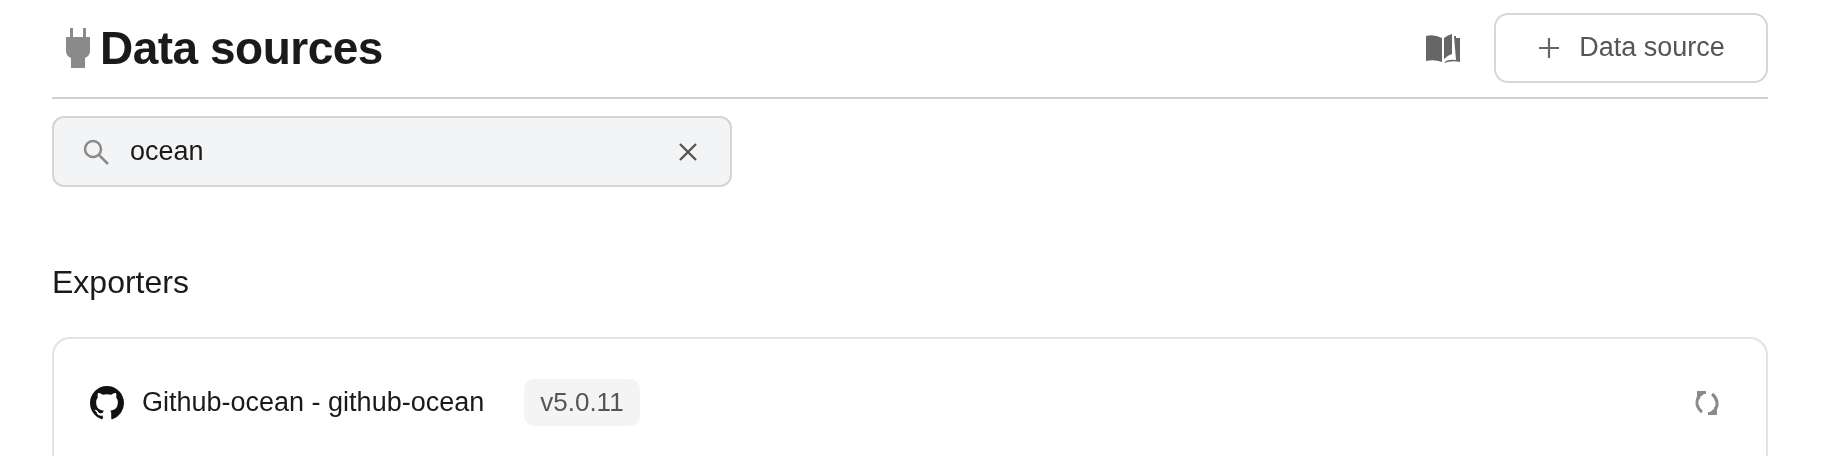  I want to click on search-field: ocean, so click(392, 151).